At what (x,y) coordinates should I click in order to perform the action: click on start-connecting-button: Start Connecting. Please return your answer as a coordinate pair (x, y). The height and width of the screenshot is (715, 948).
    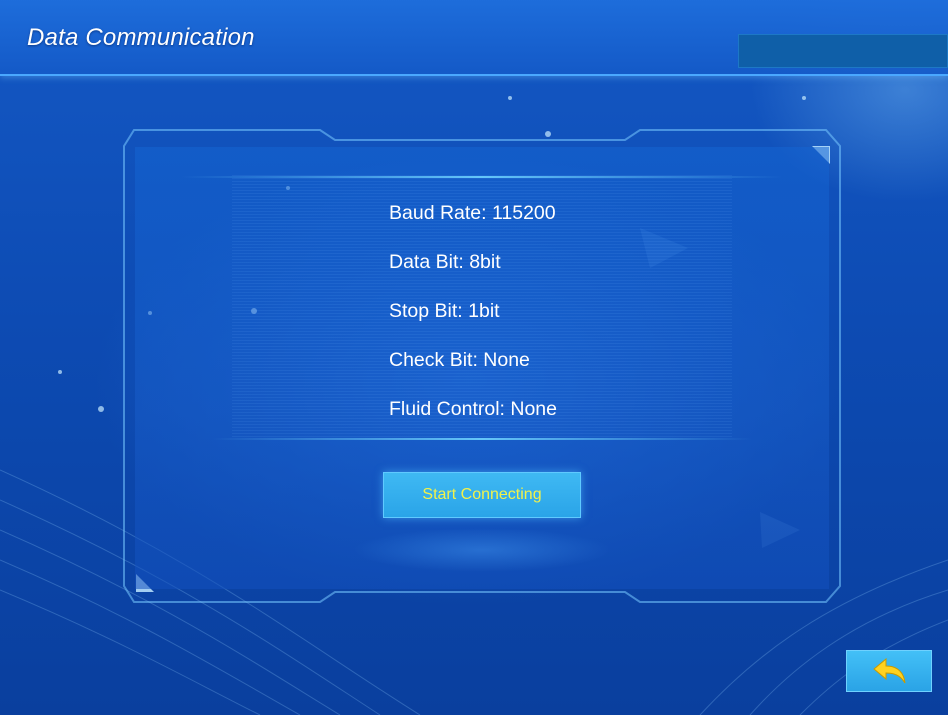
    Looking at the image, I should click on (482, 495).